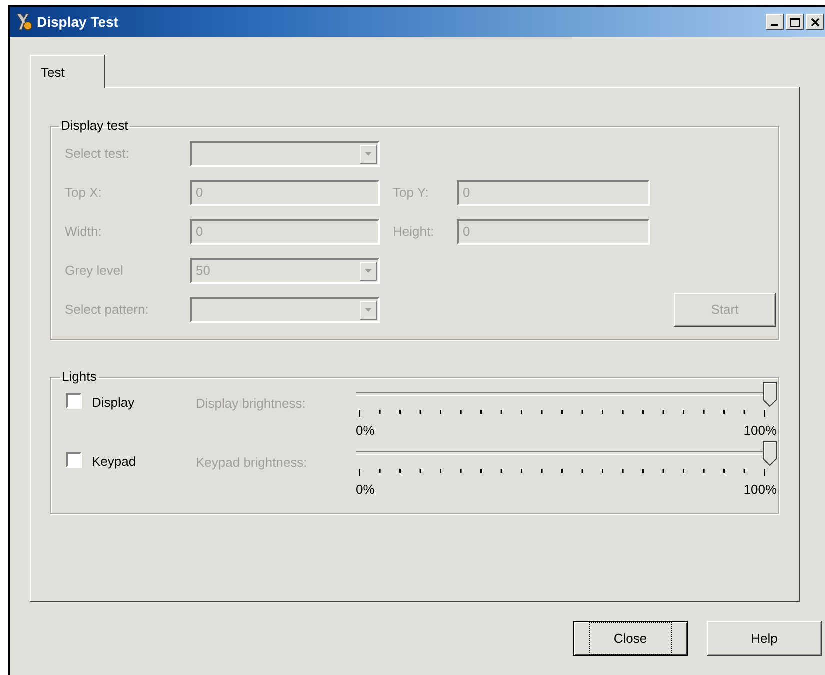  I want to click on window-title: Display Test, so click(77, 22).